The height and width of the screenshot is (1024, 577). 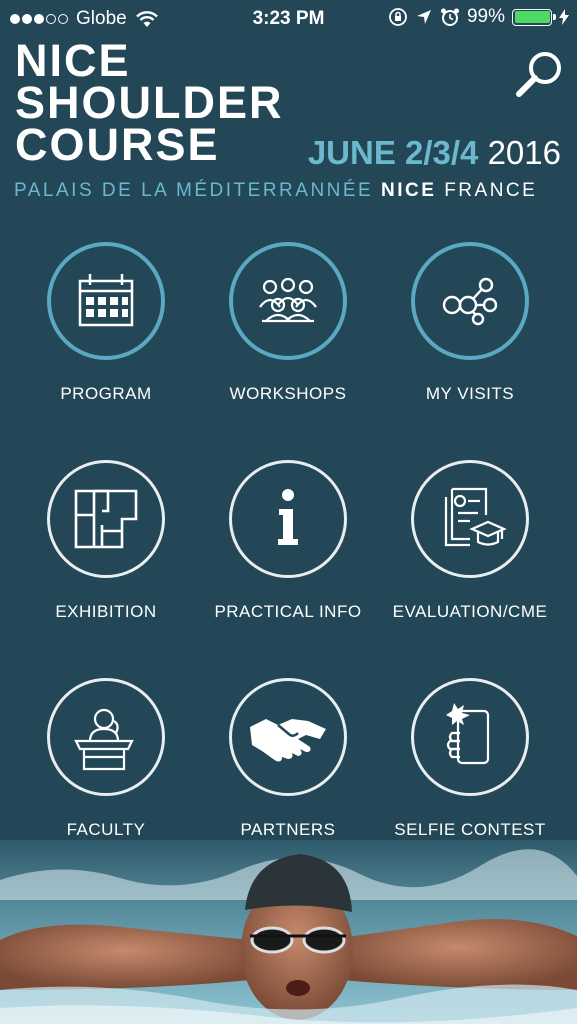 I want to click on floorplan-icon, so click(x=106, y=519).